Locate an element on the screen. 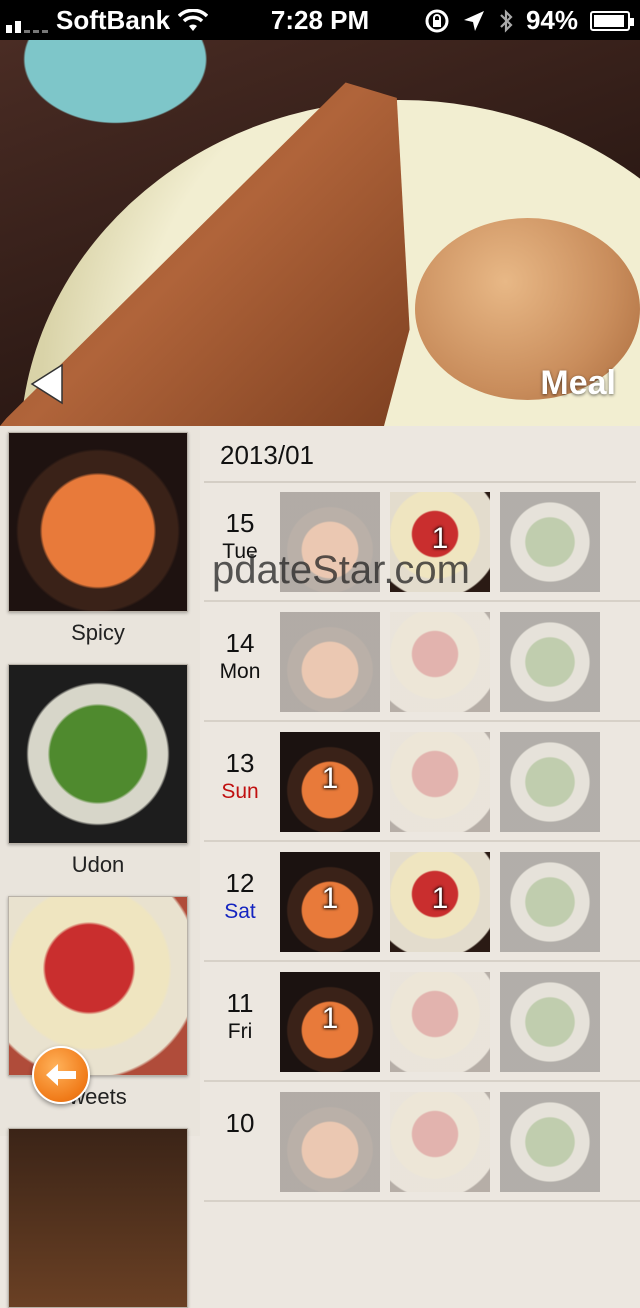 This screenshot has width=640, height=1308. back-fab-button is located at coordinates (61, 1075).